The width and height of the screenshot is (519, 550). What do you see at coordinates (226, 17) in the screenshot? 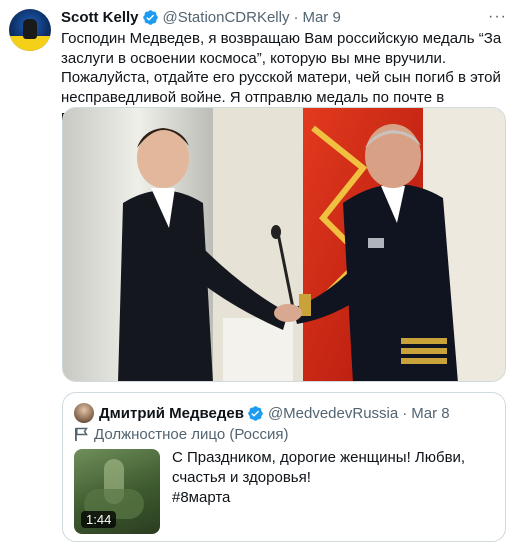
I see `author-handle: @StationCDRKelly` at bounding box center [226, 17].